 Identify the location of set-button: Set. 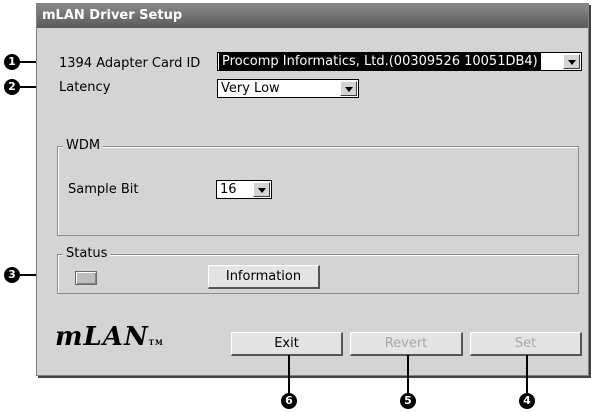
(526, 344).